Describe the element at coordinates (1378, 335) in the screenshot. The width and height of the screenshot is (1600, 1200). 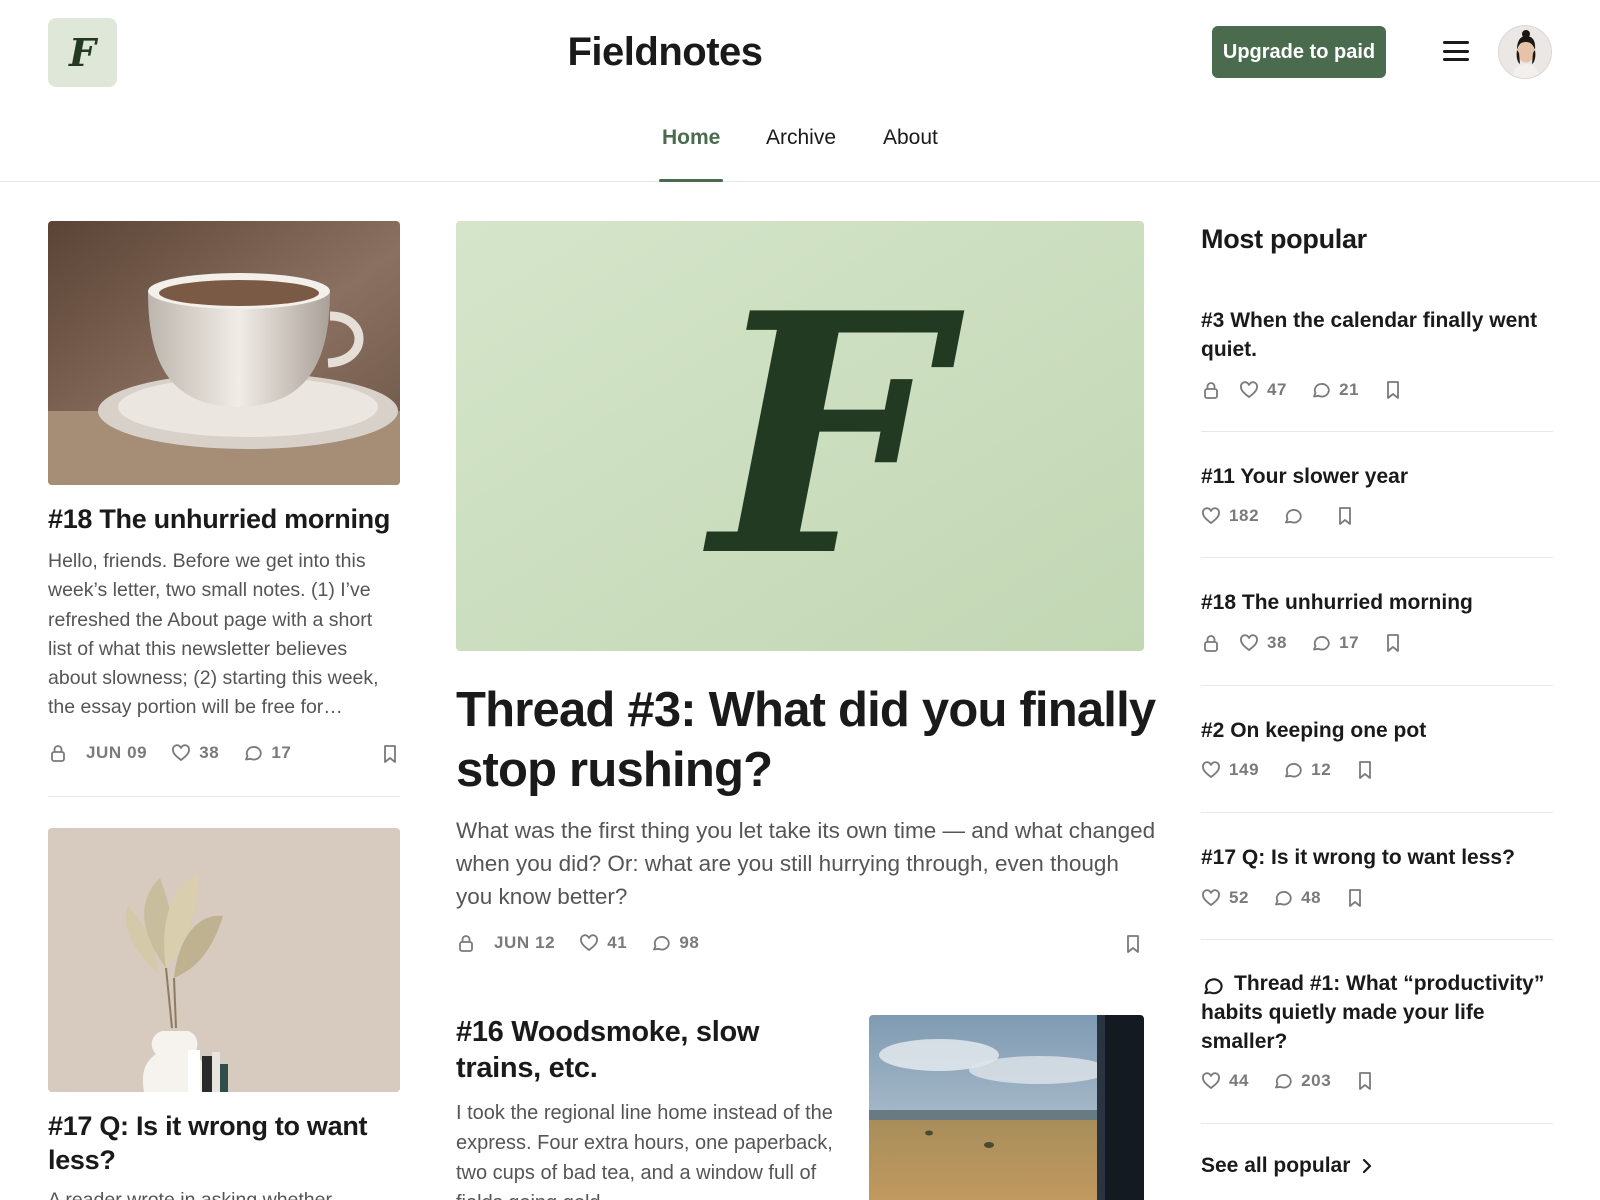
I see `popular-item-title: #3 When the calendar finally went quiet.` at that location.